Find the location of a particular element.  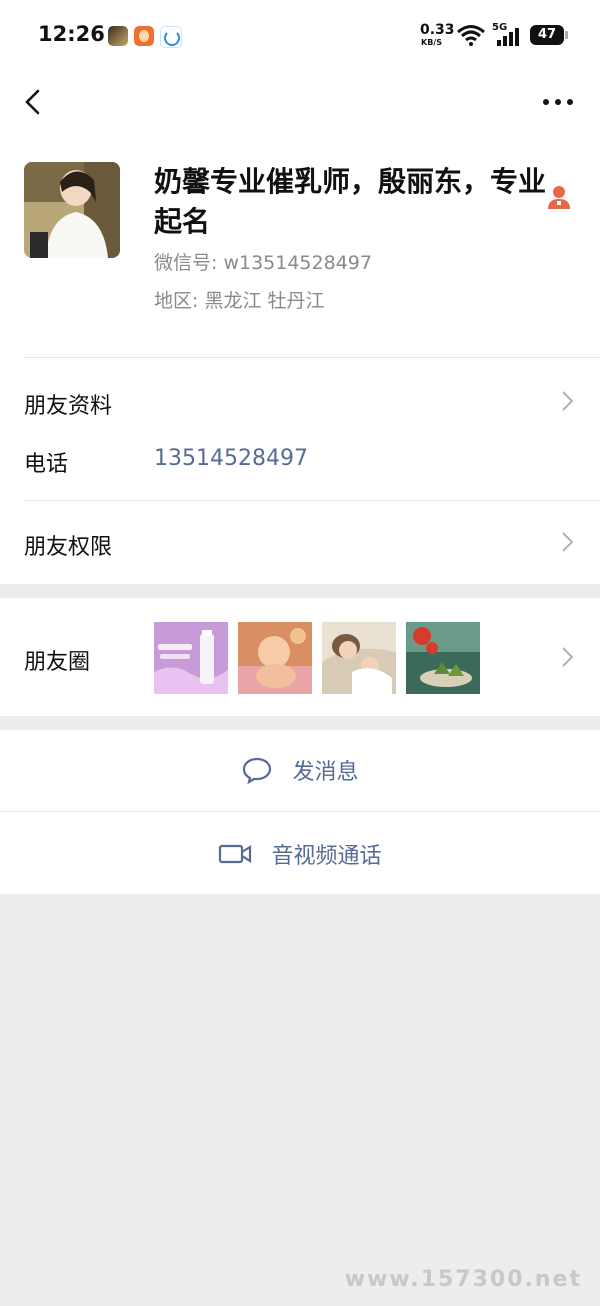

avatar is located at coordinates (72, 210).